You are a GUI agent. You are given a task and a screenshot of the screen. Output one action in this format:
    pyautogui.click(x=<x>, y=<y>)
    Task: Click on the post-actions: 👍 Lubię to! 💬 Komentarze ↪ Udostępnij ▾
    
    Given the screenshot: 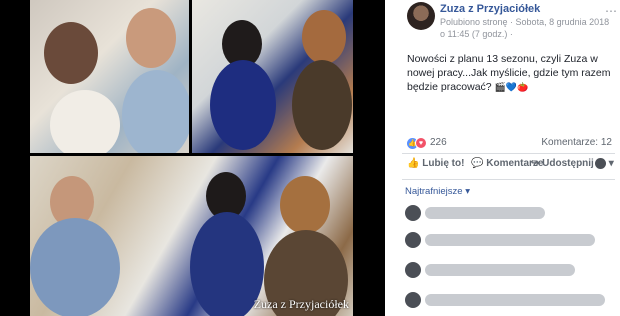 What is the action you would take?
    pyautogui.click(x=511, y=167)
    